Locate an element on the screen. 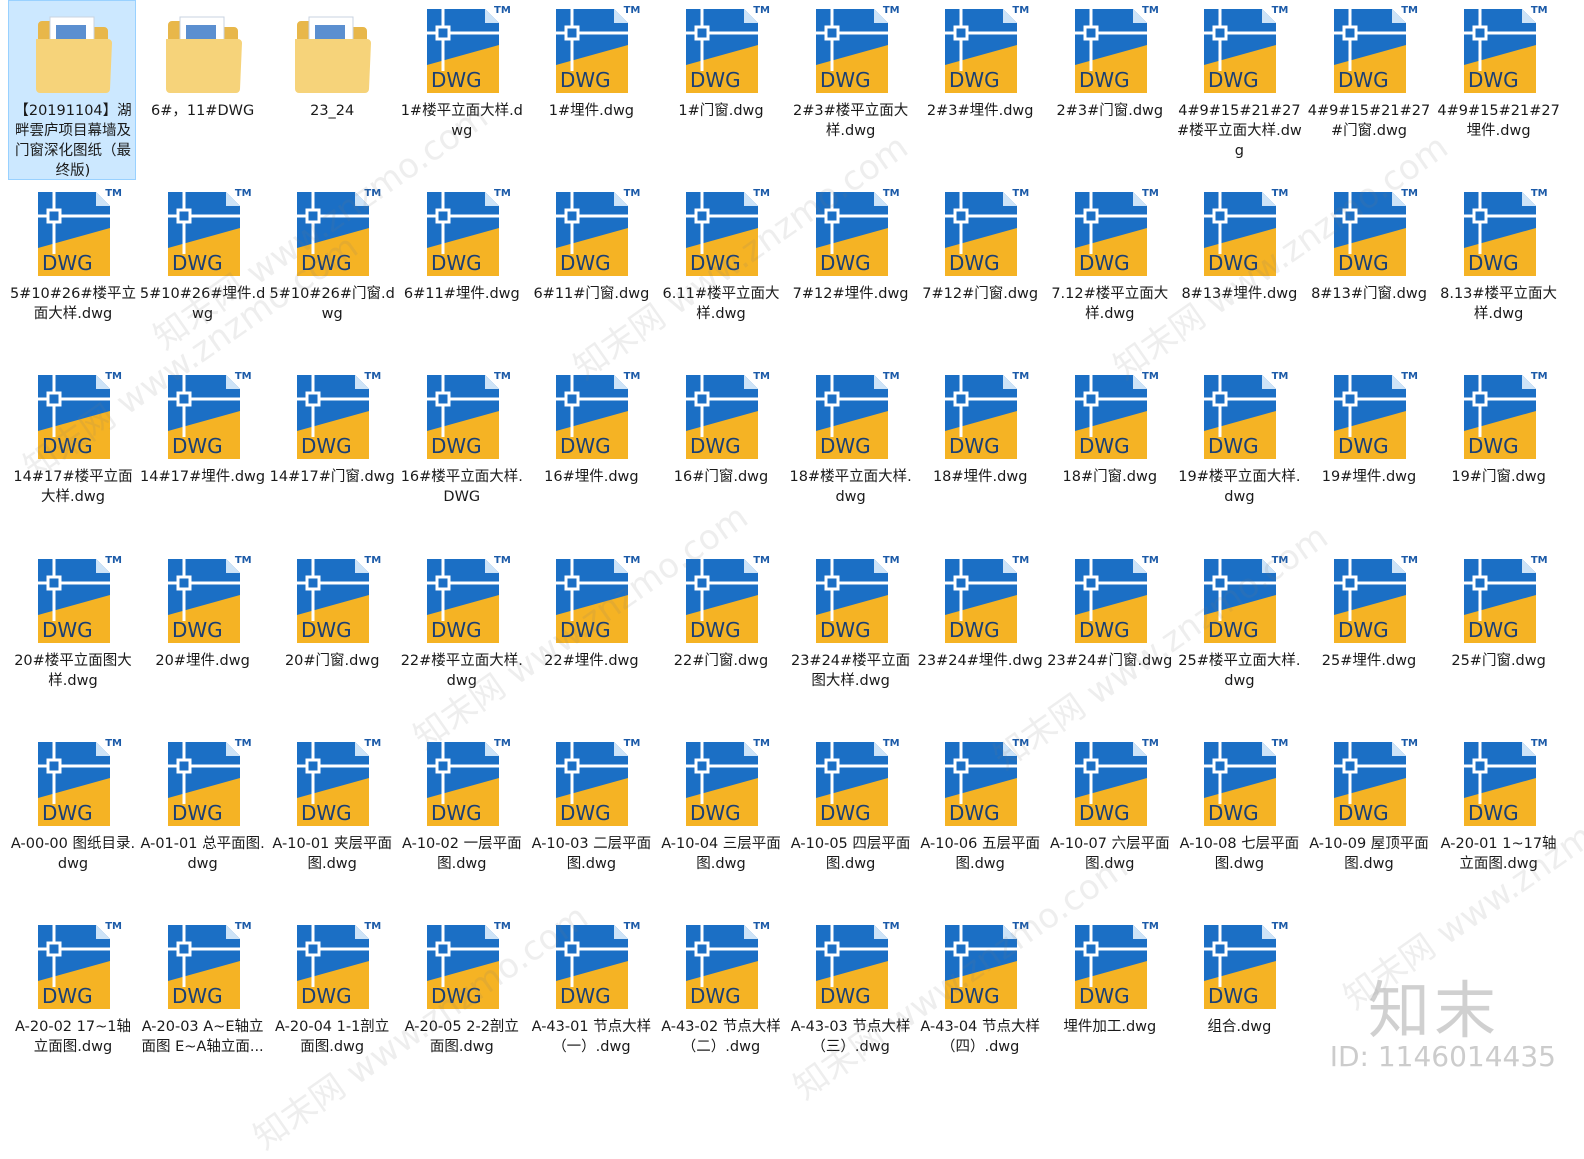 The width and height of the screenshot is (1584, 1159). file-item: DWG TM 20#门窗.dwg is located at coordinates (331, 640).